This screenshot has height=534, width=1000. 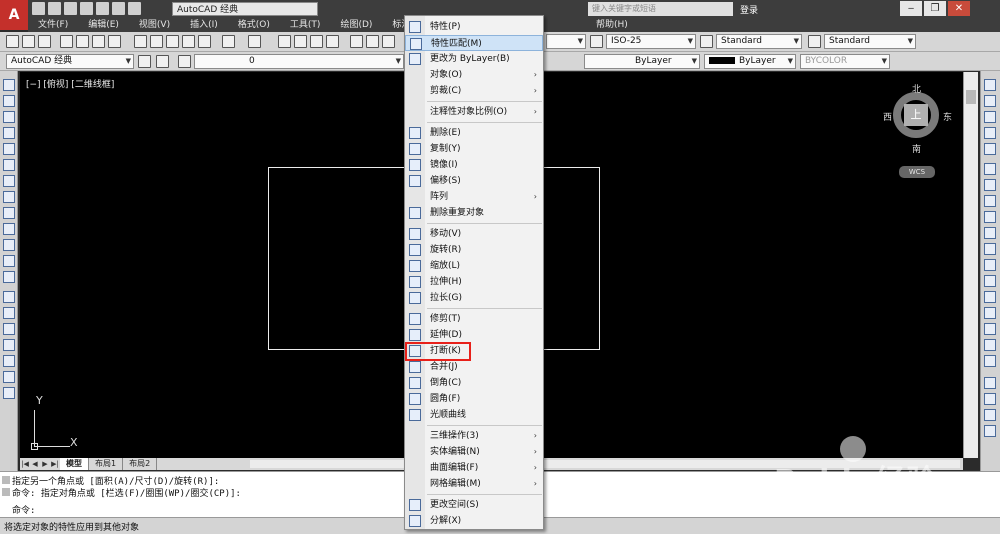 What do you see at coordinates (474, 452) in the screenshot?
I see `context-menu-item: 实体编辑(N) ›` at bounding box center [474, 452].